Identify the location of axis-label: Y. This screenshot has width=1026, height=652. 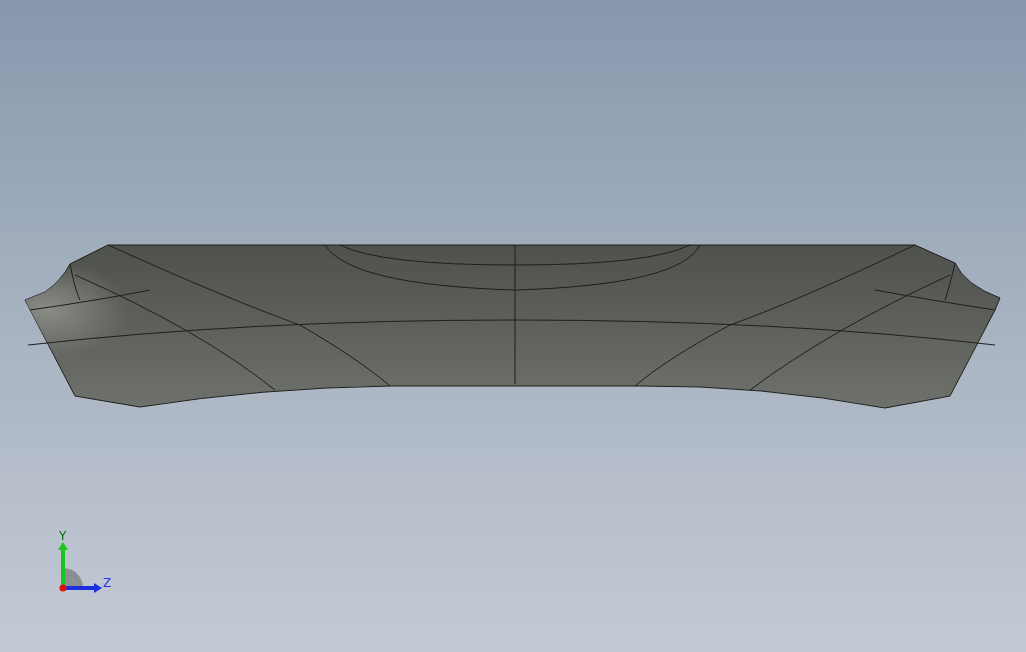
(63, 536).